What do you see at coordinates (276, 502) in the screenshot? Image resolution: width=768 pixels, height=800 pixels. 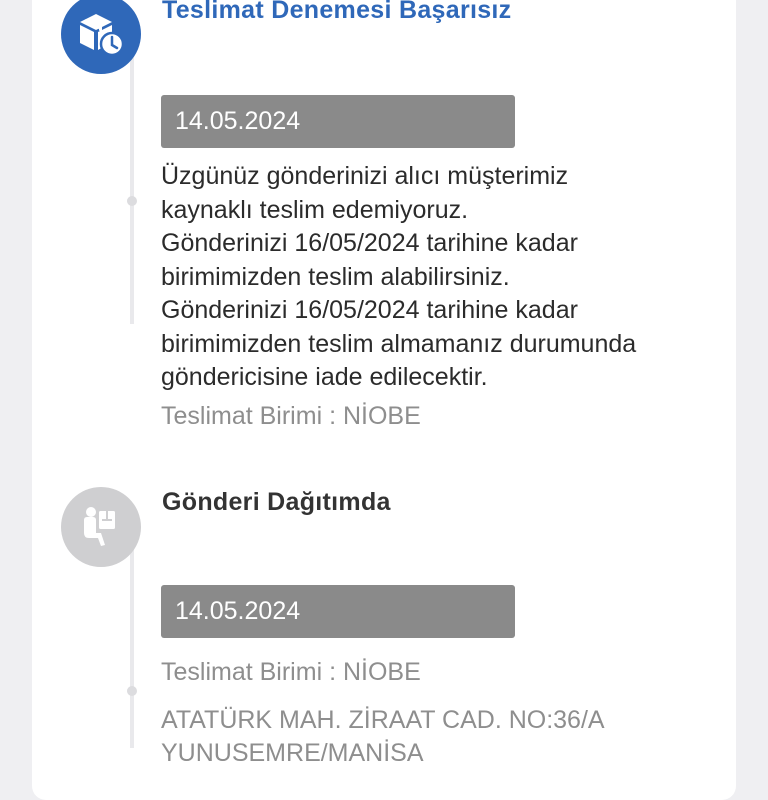 I see `event-title: Gönderi Dağıtımda` at bounding box center [276, 502].